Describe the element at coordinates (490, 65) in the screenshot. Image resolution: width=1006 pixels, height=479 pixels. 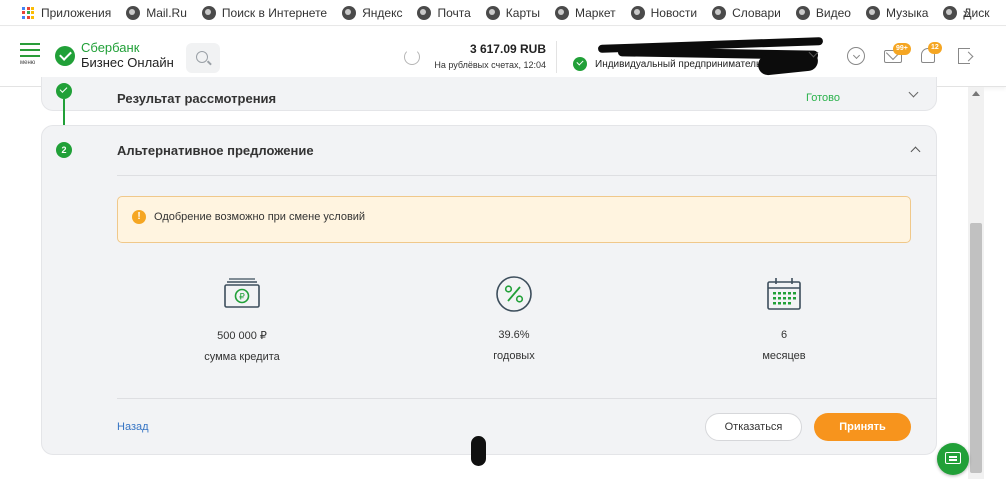
I see `balance-subtitle: На рублёвых счетах, 12:04` at that location.